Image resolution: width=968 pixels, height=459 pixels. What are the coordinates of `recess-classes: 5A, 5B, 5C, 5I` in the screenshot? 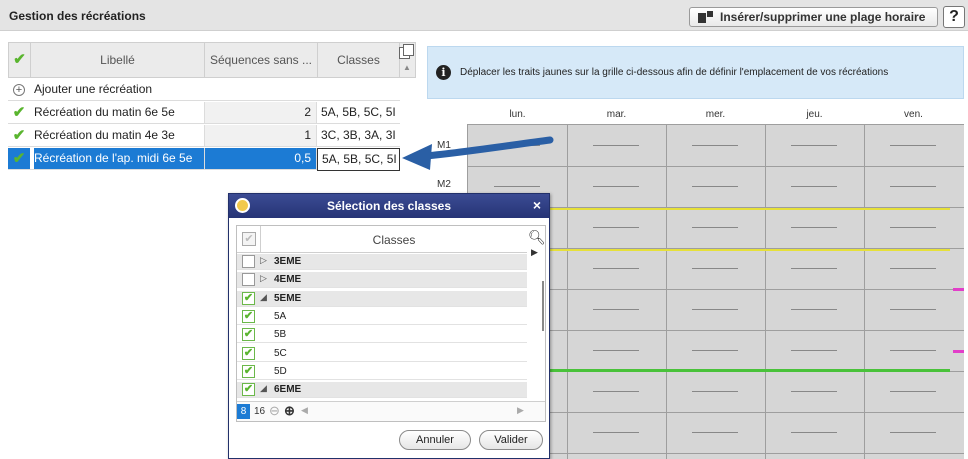 It's located at (358, 112).